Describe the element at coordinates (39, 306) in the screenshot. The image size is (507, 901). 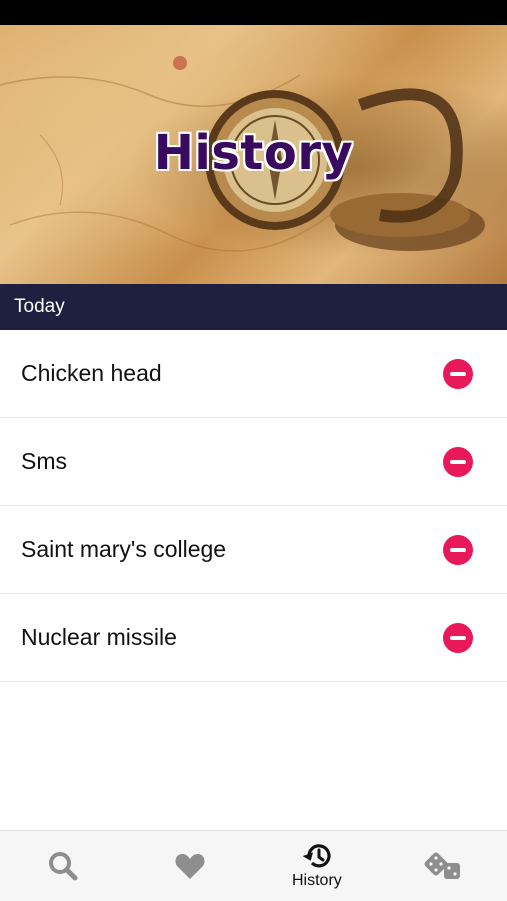
I see `section-label: Today` at that location.